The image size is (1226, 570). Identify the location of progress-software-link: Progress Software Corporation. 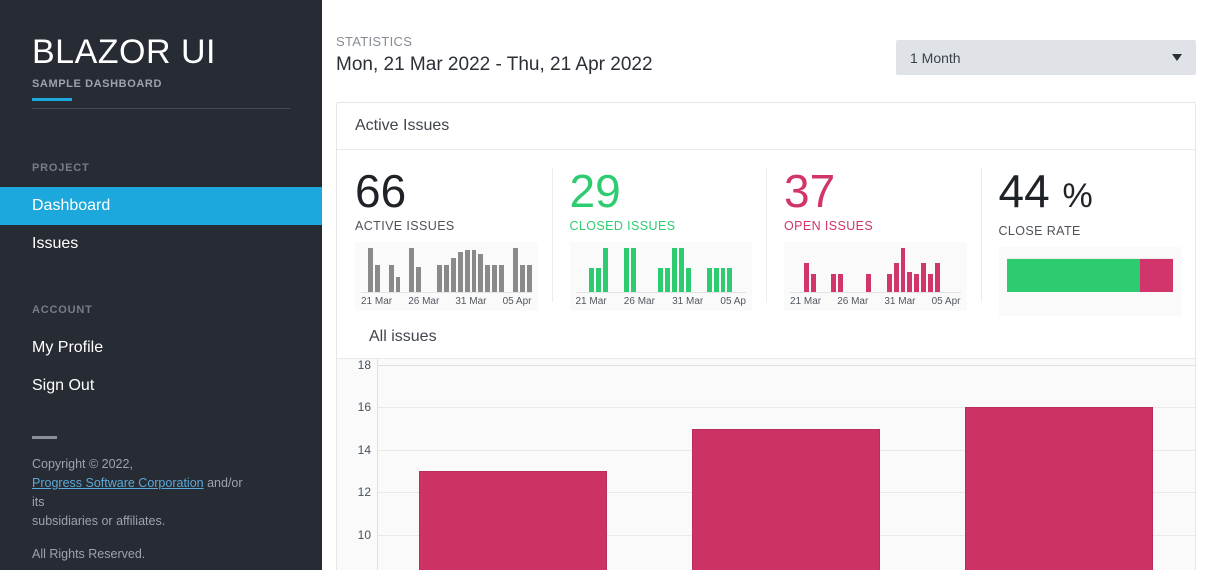
(118, 483).